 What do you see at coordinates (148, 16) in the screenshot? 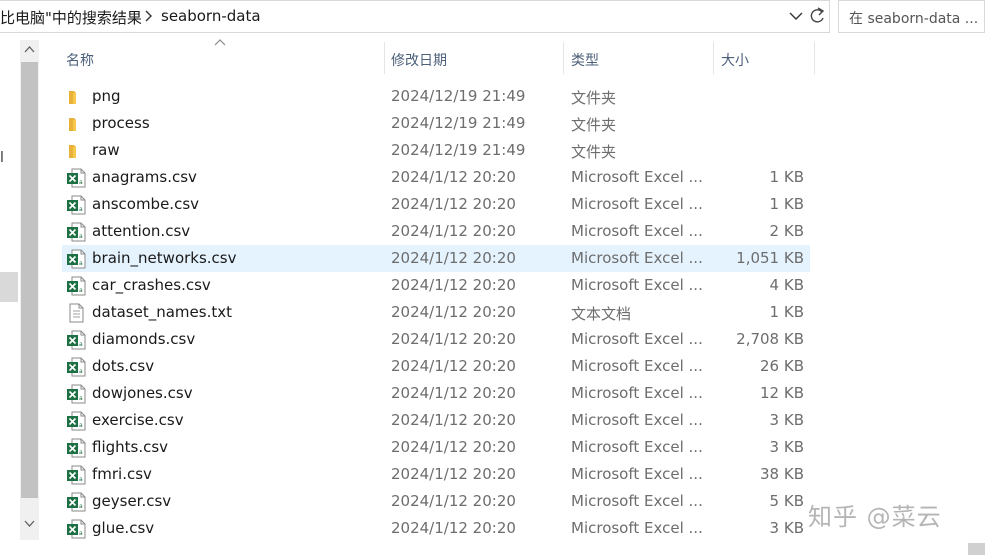
I see `chevron-right-icon` at bounding box center [148, 16].